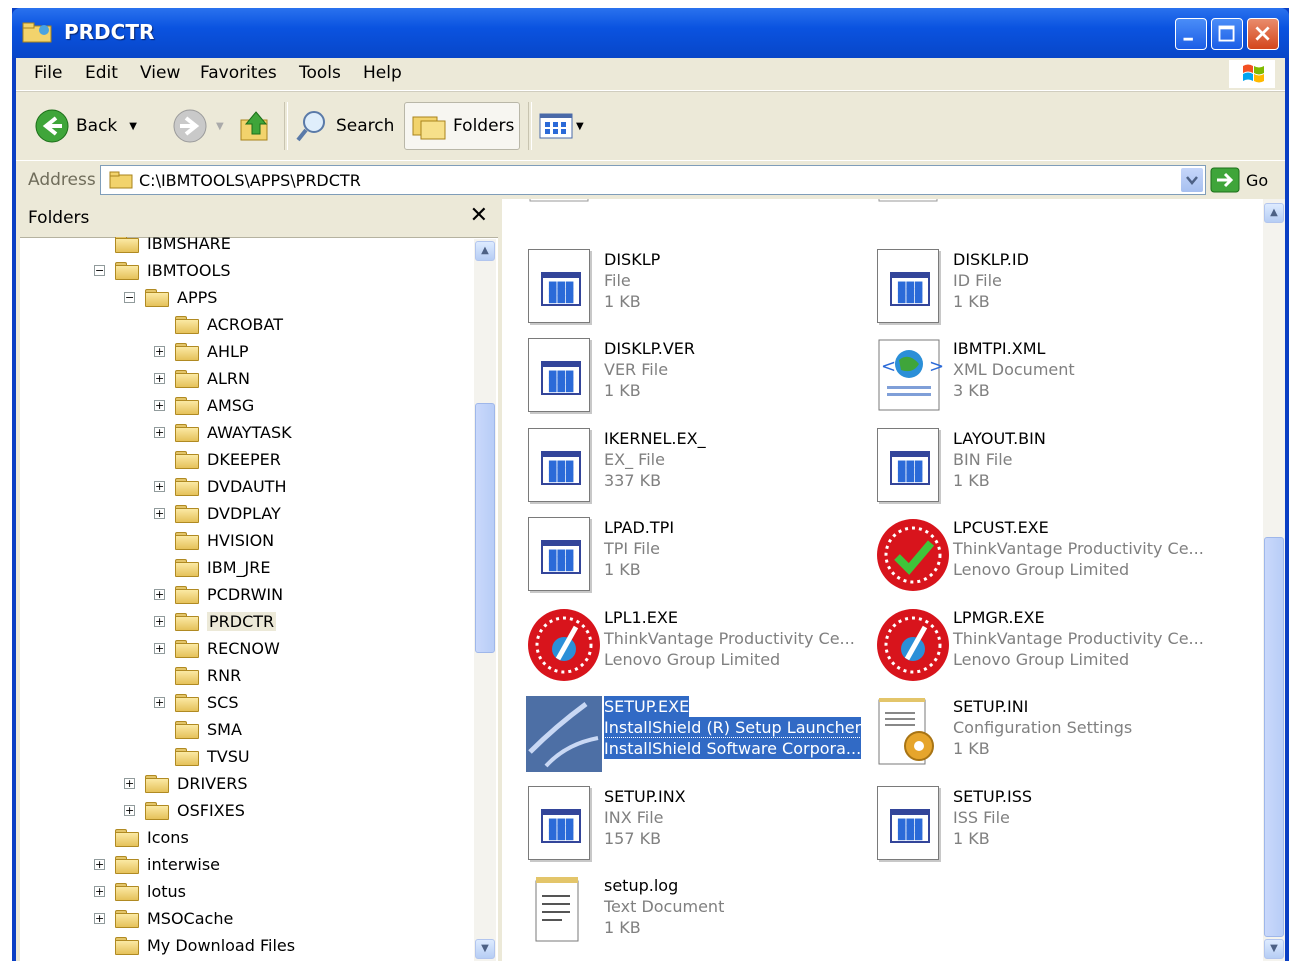 Image resolution: width=1289 pixels, height=961 pixels. What do you see at coordinates (1245, 180) in the screenshot?
I see `go-button: Go` at bounding box center [1245, 180].